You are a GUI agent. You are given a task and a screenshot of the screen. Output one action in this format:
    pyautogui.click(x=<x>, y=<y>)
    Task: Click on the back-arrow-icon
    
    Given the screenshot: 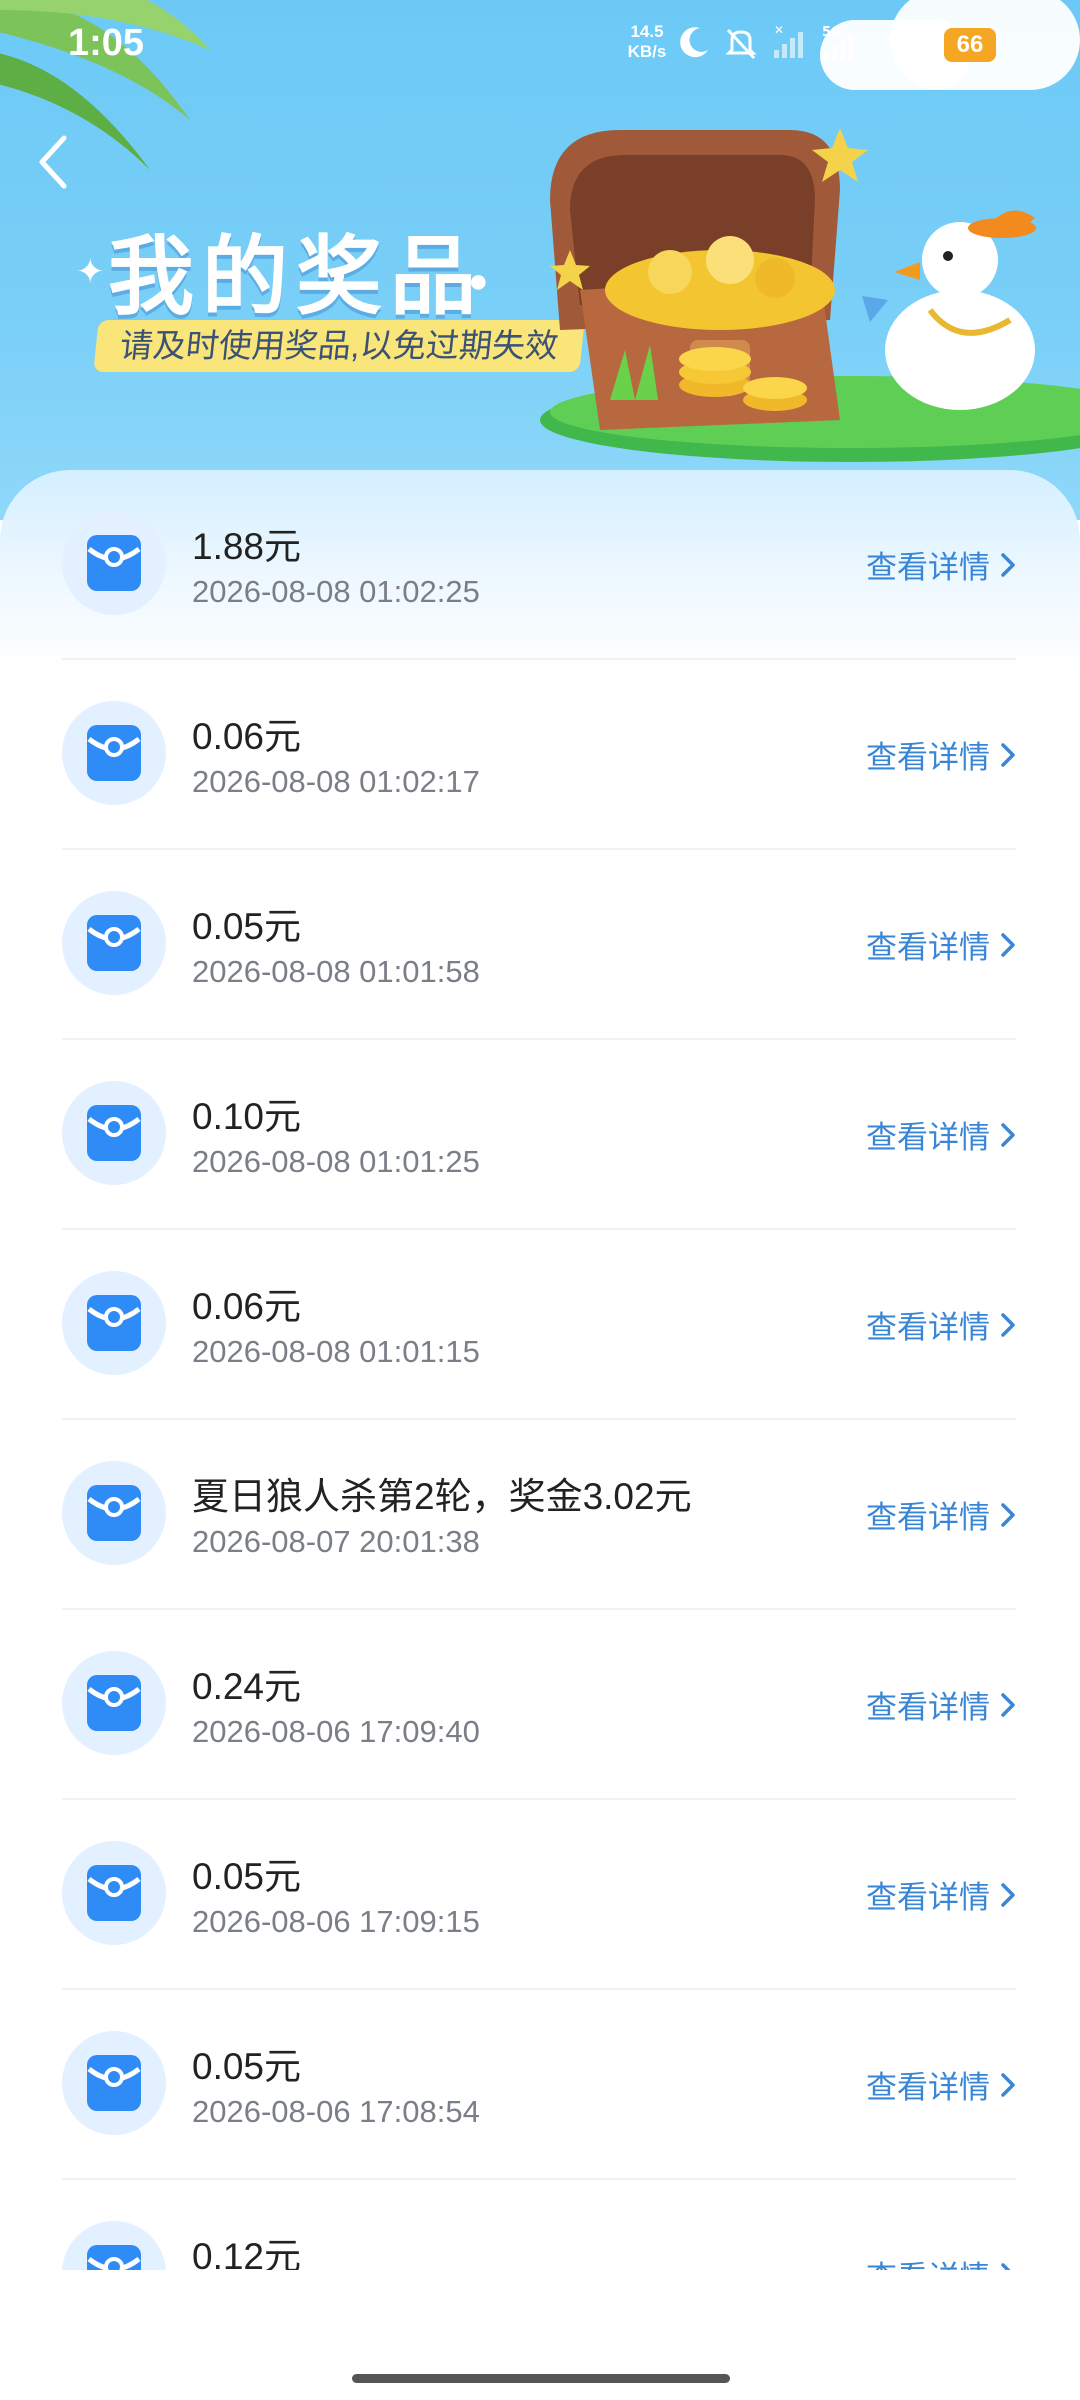 What is the action you would take?
    pyautogui.click(x=53, y=162)
    